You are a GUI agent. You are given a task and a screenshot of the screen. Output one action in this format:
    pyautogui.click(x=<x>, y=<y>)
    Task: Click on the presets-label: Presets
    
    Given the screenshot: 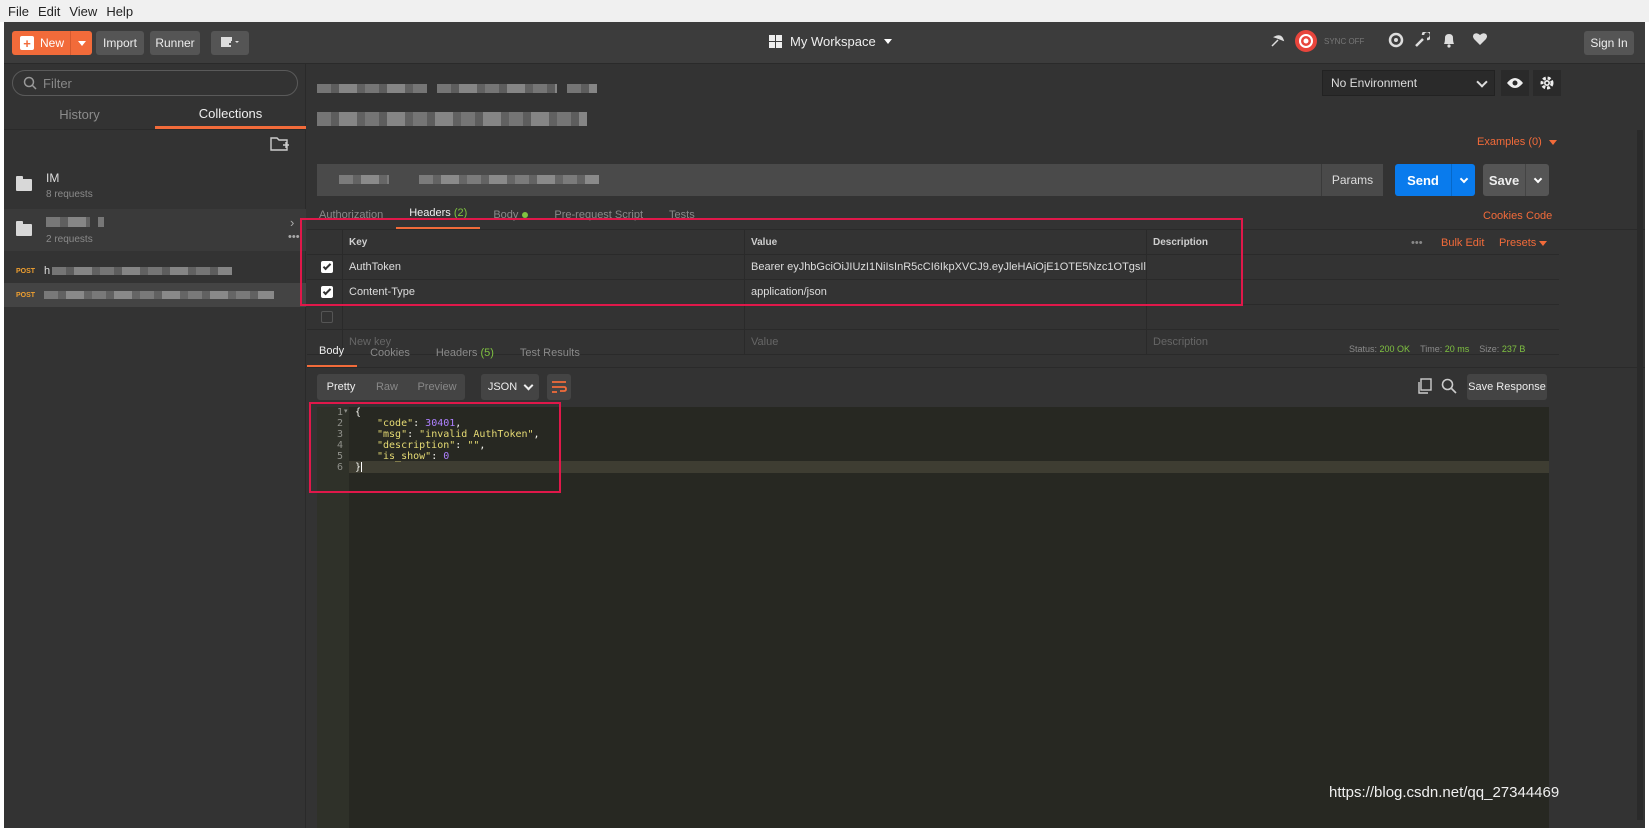 What is the action you would take?
    pyautogui.click(x=1518, y=243)
    